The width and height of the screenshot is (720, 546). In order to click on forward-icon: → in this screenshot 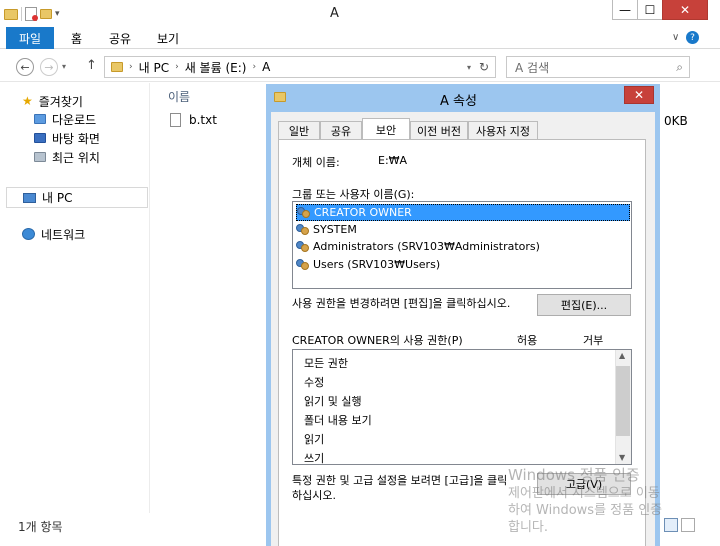, I will do `click(49, 67)`.